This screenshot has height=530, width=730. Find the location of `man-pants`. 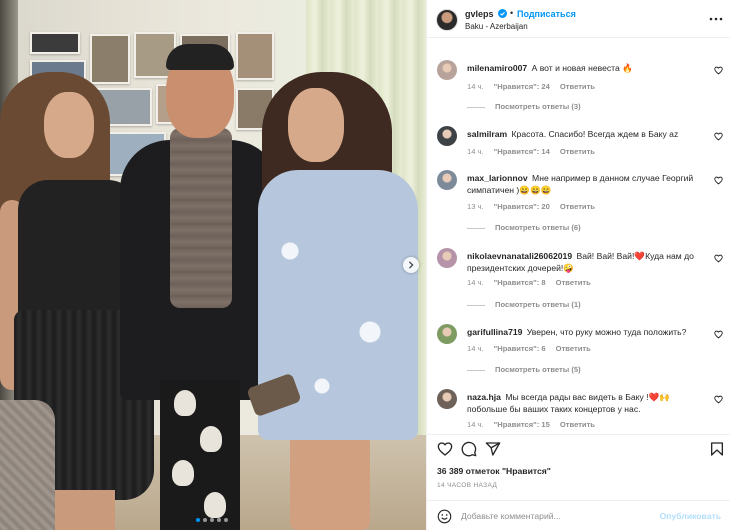

man-pants is located at coordinates (200, 455).